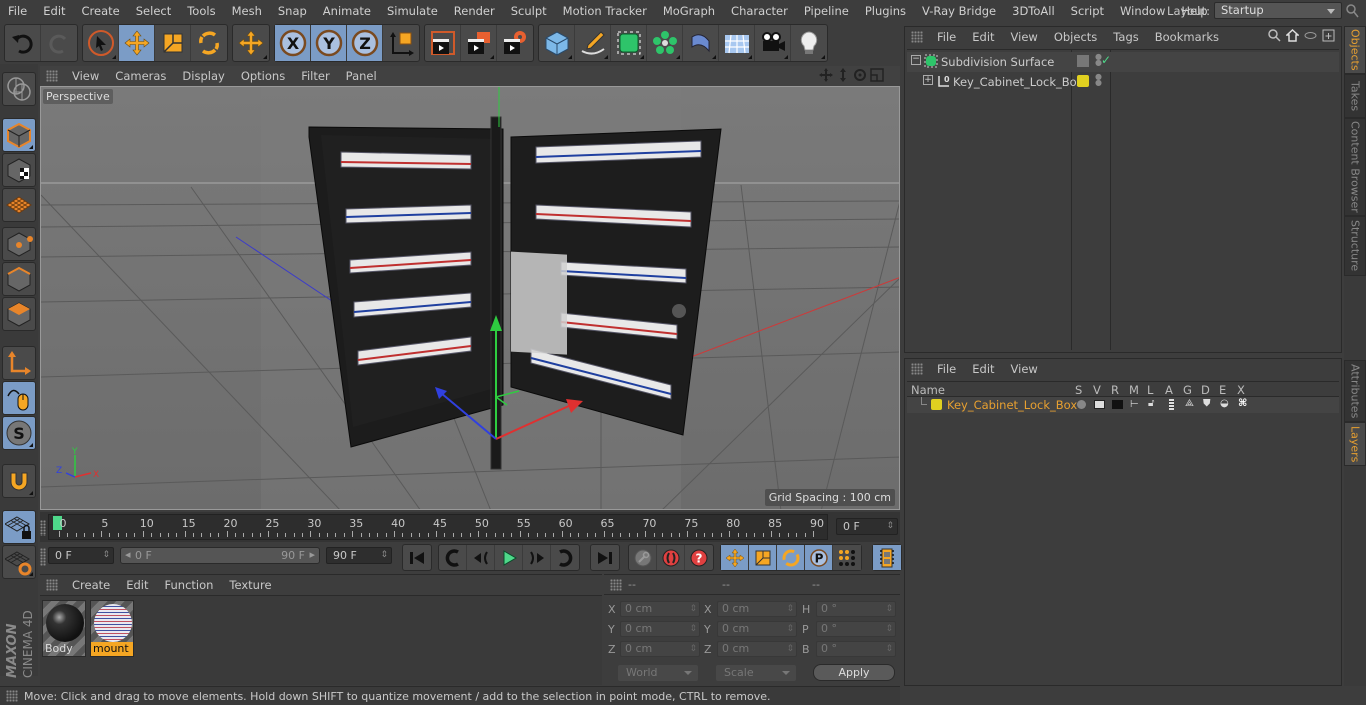  I want to click on range-left-arrow-icon: ◂, so click(128, 554).